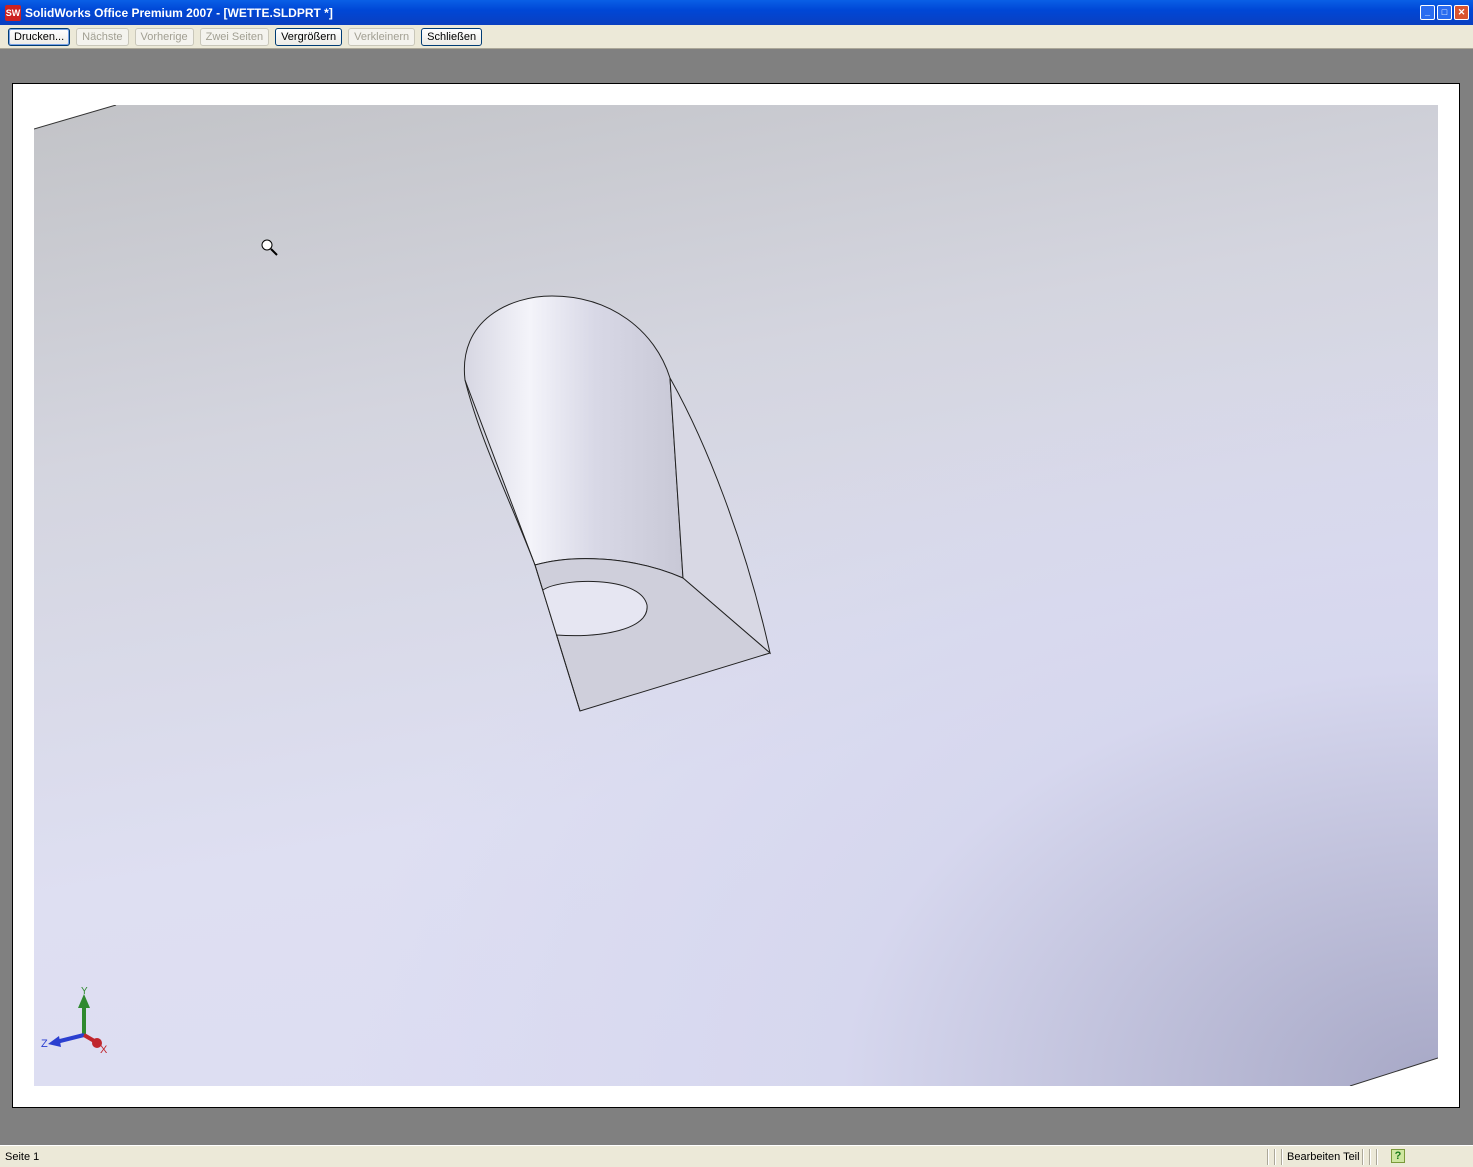 The height and width of the screenshot is (1167, 1473). Describe the element at coordinates (74, 1021) in the screenshot. I see `axis-triad-icon: Y Z X` at that location.